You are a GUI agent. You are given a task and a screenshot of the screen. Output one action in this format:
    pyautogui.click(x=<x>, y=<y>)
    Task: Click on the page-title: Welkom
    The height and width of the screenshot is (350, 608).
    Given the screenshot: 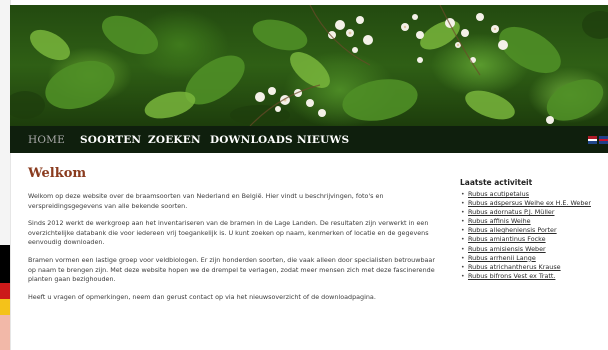 What is the action you would take?
    pyautogui.click(x=57, y=173)
    